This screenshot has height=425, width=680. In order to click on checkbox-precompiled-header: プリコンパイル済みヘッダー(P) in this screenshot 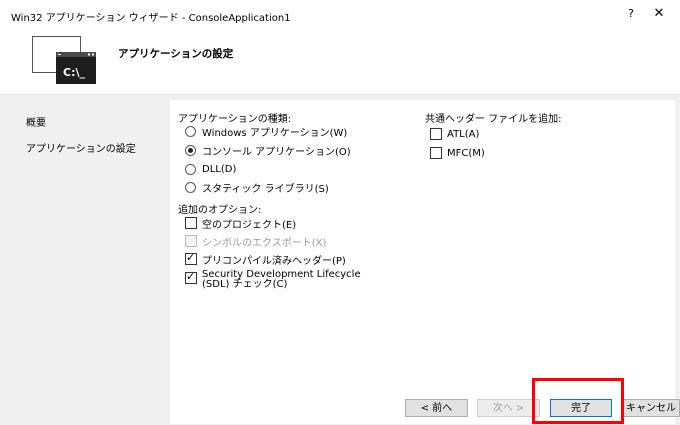, I will do `click(265, 259)`.